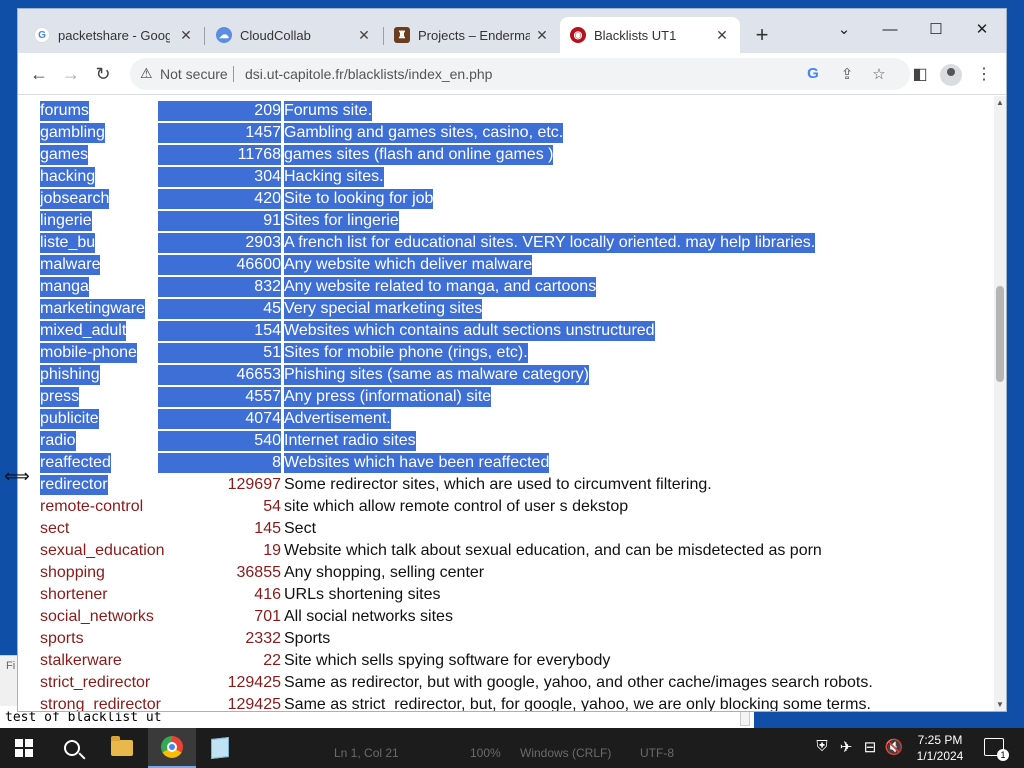 Image resolution: width=1024 pixels, height=768 pixels. What do you see at coordinates (83, 331) in the screenshot?
I see `category-link: mixed_adult` at bounding box center [83, 331].